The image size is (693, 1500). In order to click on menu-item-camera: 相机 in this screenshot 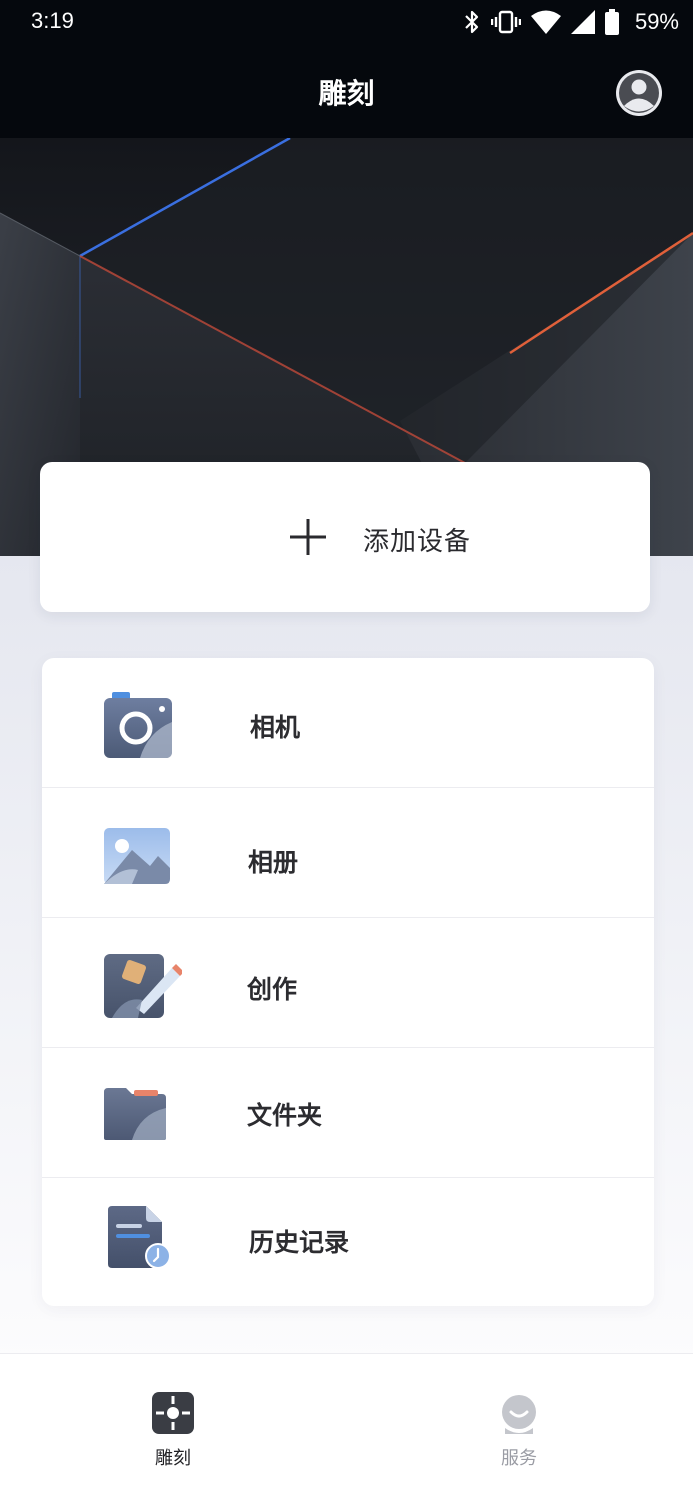, I will do `click(348, 723)`.